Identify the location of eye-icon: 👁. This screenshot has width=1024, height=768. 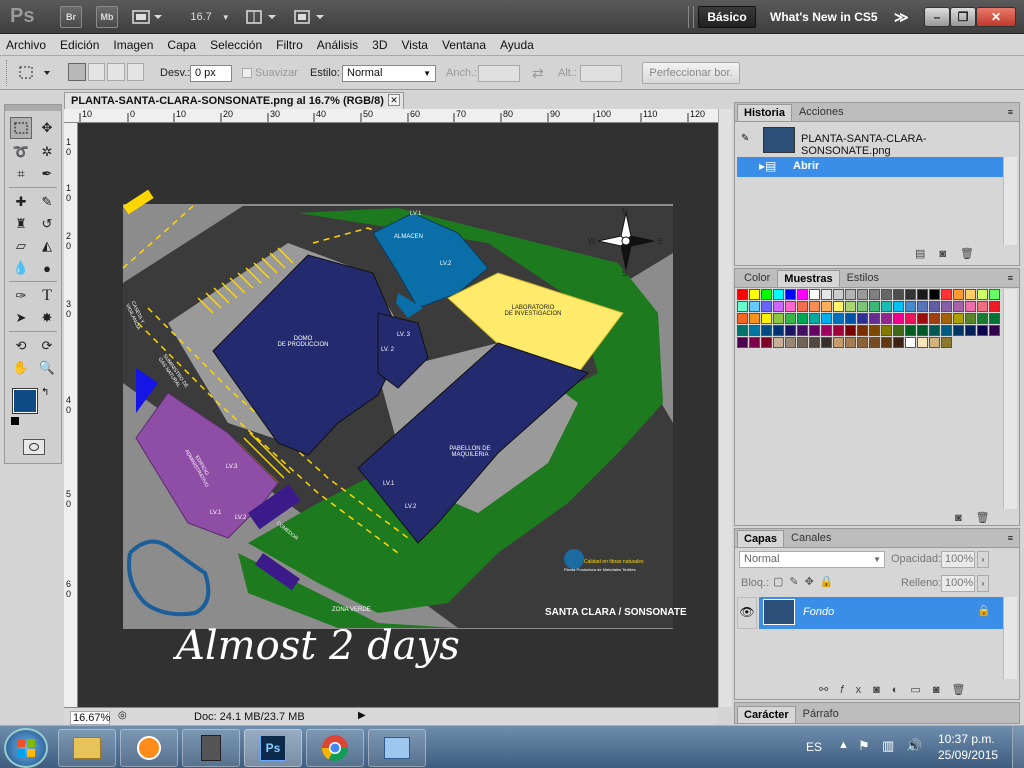
(747, 613).